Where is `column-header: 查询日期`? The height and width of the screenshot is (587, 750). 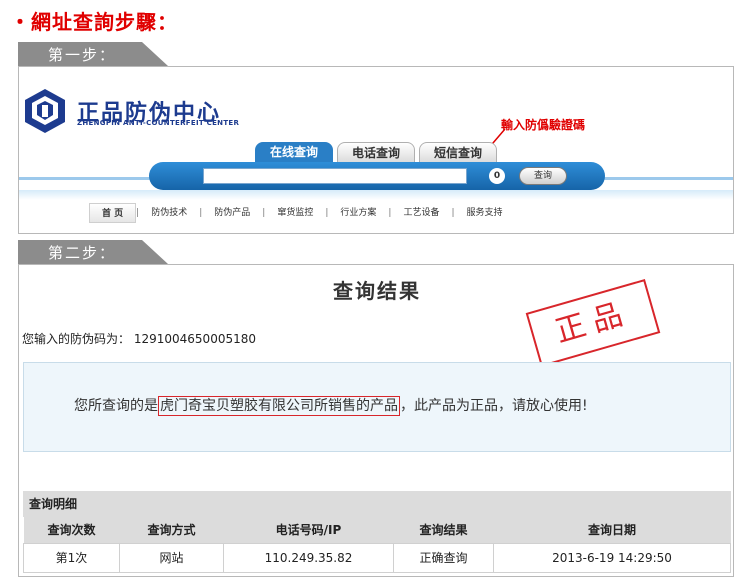 column-header: 查询日期 is located at coordinates (612, 530).